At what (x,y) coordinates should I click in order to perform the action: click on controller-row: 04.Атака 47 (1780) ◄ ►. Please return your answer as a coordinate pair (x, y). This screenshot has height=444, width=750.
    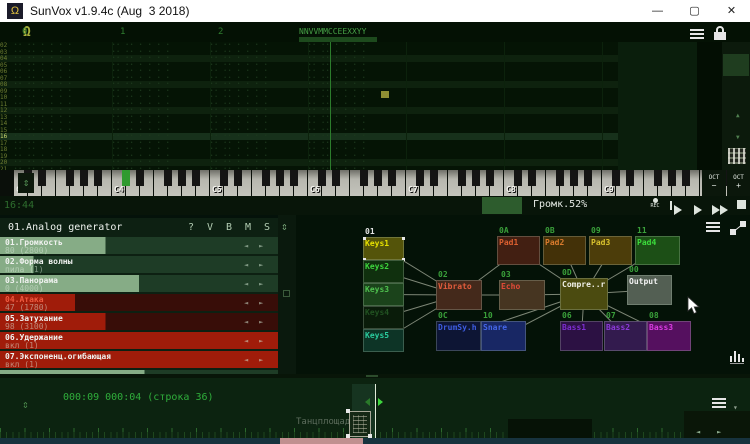
    Looking at the image, I should click on (139, 303).